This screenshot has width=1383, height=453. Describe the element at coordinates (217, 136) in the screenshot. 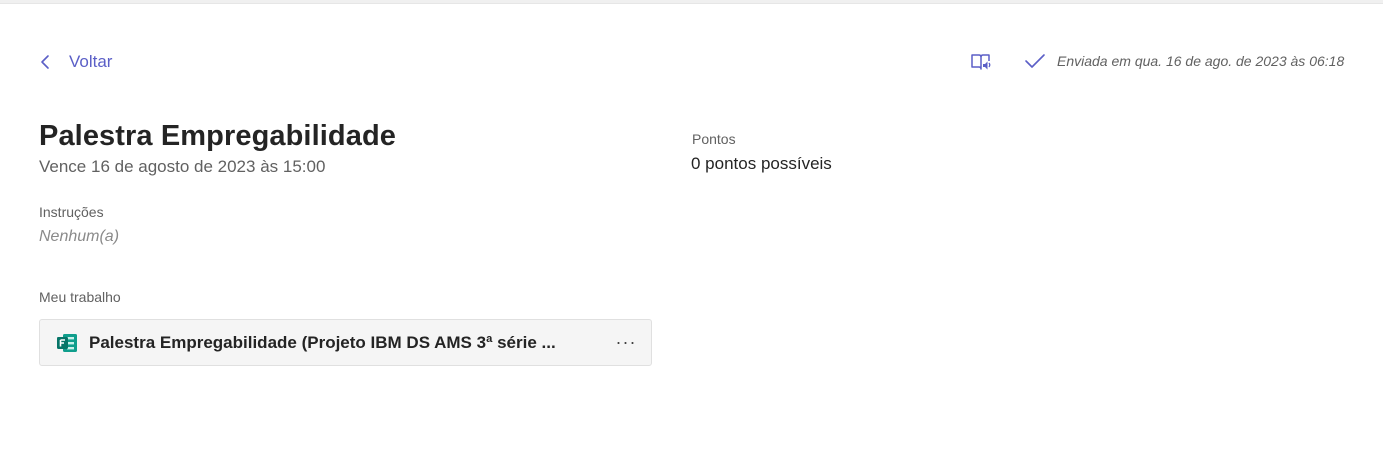

I see `assignment-title: Palestra Empregabilidade` at that location.